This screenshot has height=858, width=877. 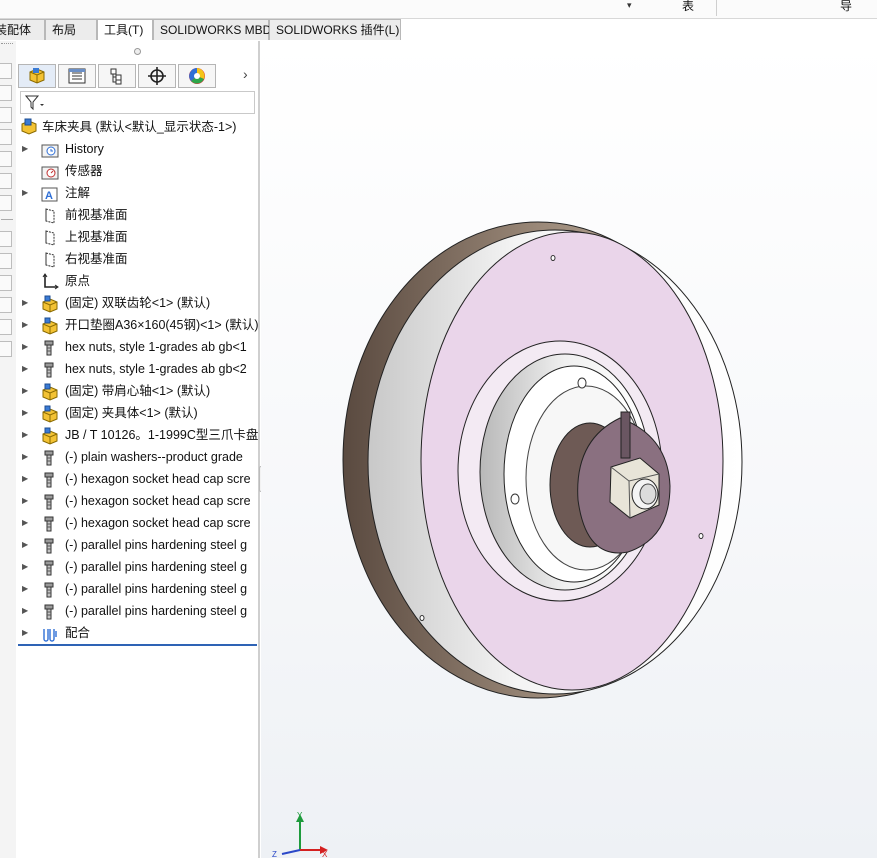 I want to click on tree-item: ▶ A 注解, so click(x=140, y=193).